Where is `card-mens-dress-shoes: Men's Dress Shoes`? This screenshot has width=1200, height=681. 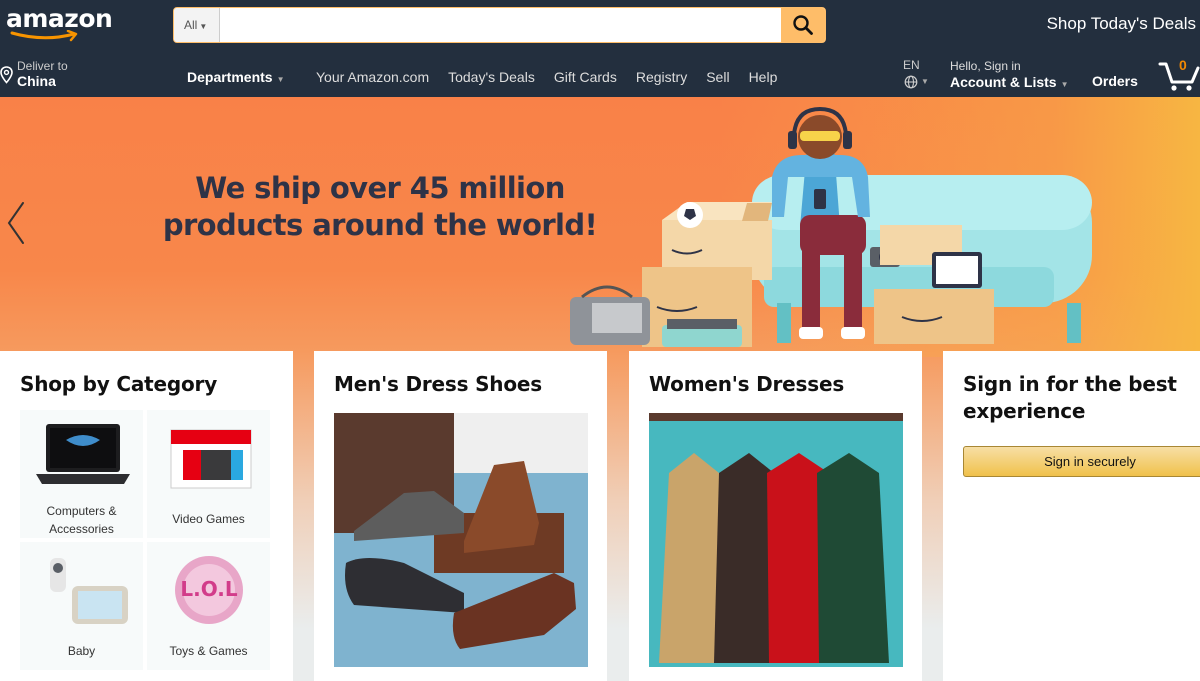
card-mens-dress-shoes: Men's Dress Shoes is located at coordinates (460, 516).